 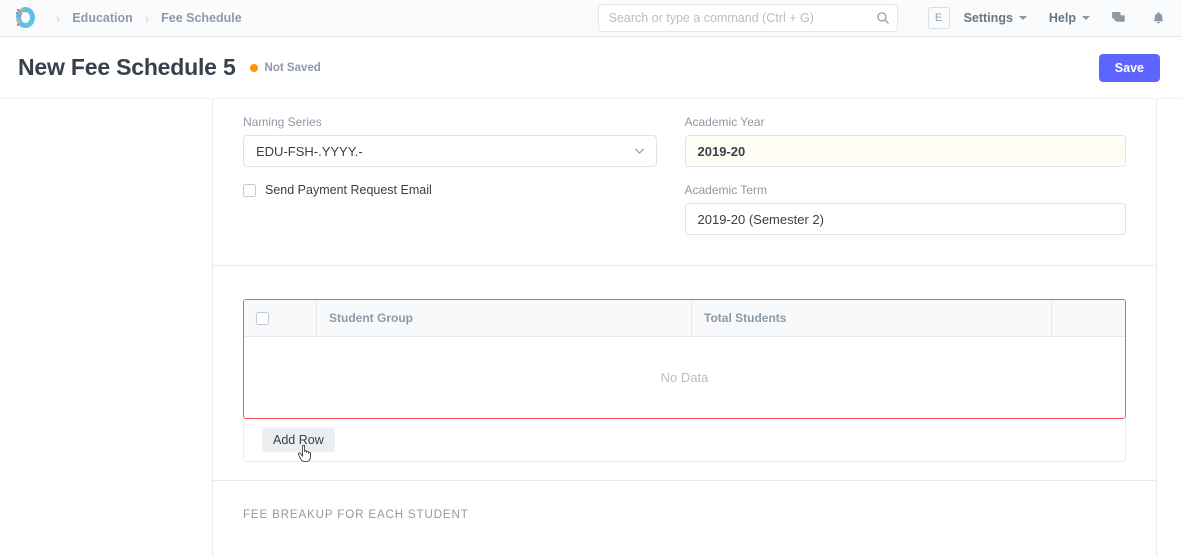 What do you see at coordinates (905, 151) in the screenshot?
I see `academic-year-input: 2019-20` at bounding box center [905, 151].